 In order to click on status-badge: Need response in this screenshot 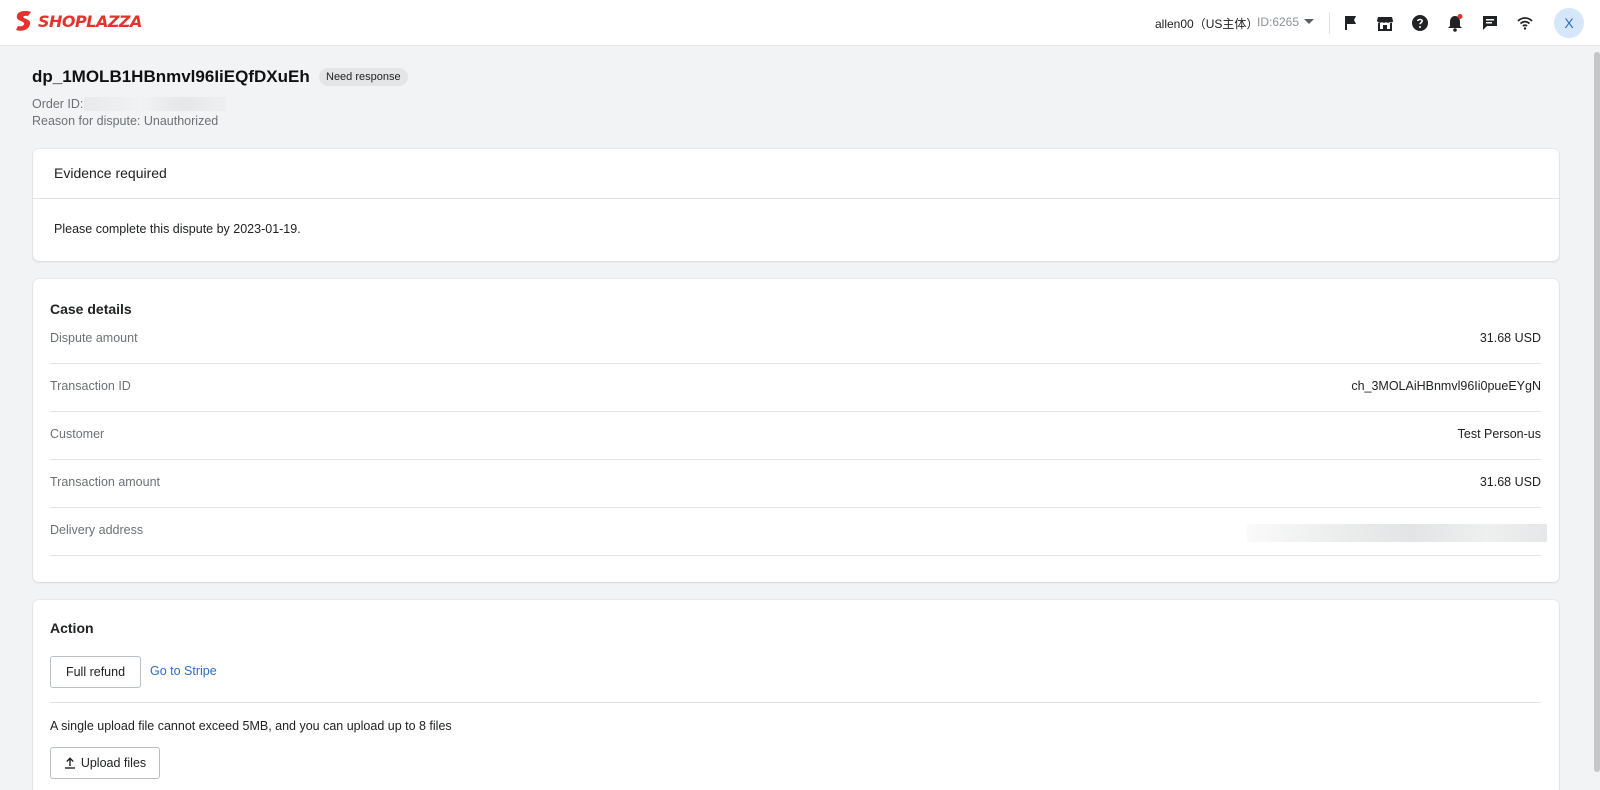, I will do `click(363, 77)`.